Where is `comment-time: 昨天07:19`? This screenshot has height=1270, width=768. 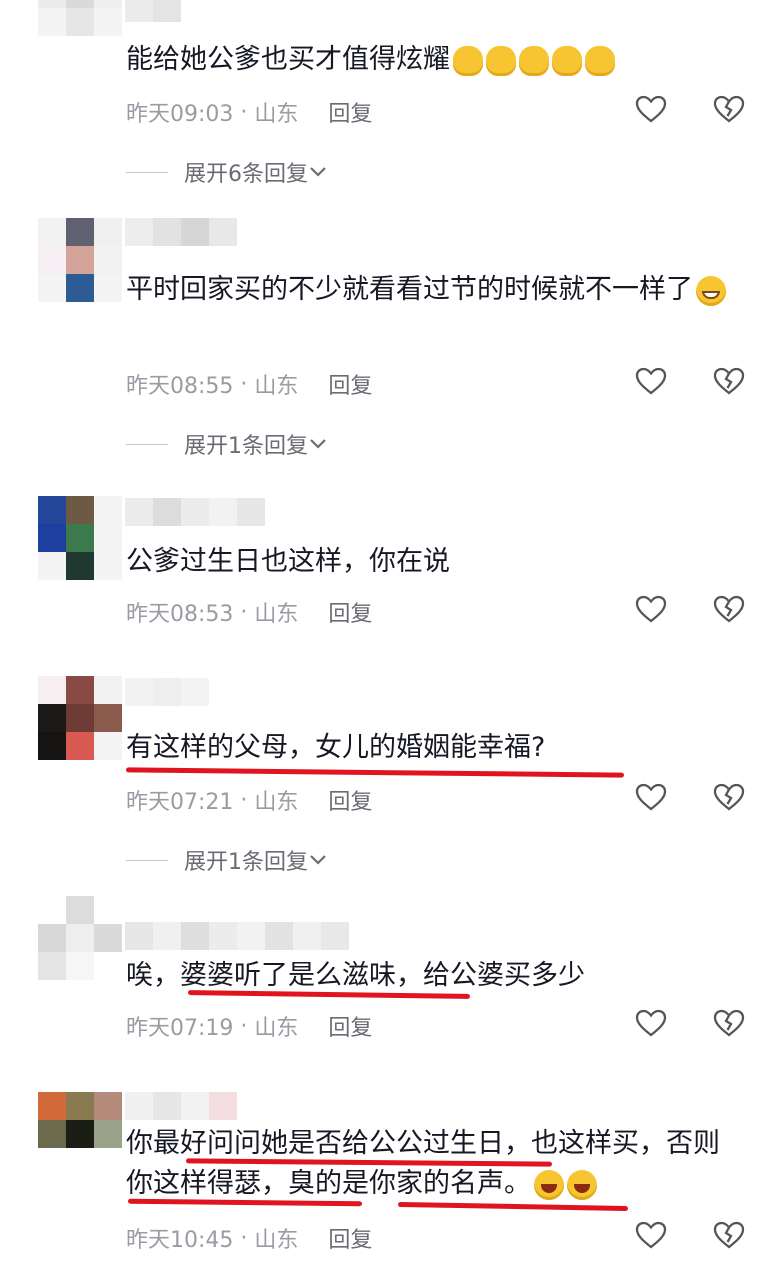
comment-time: 昨天07:19 is located at coordinates (180, 1028).